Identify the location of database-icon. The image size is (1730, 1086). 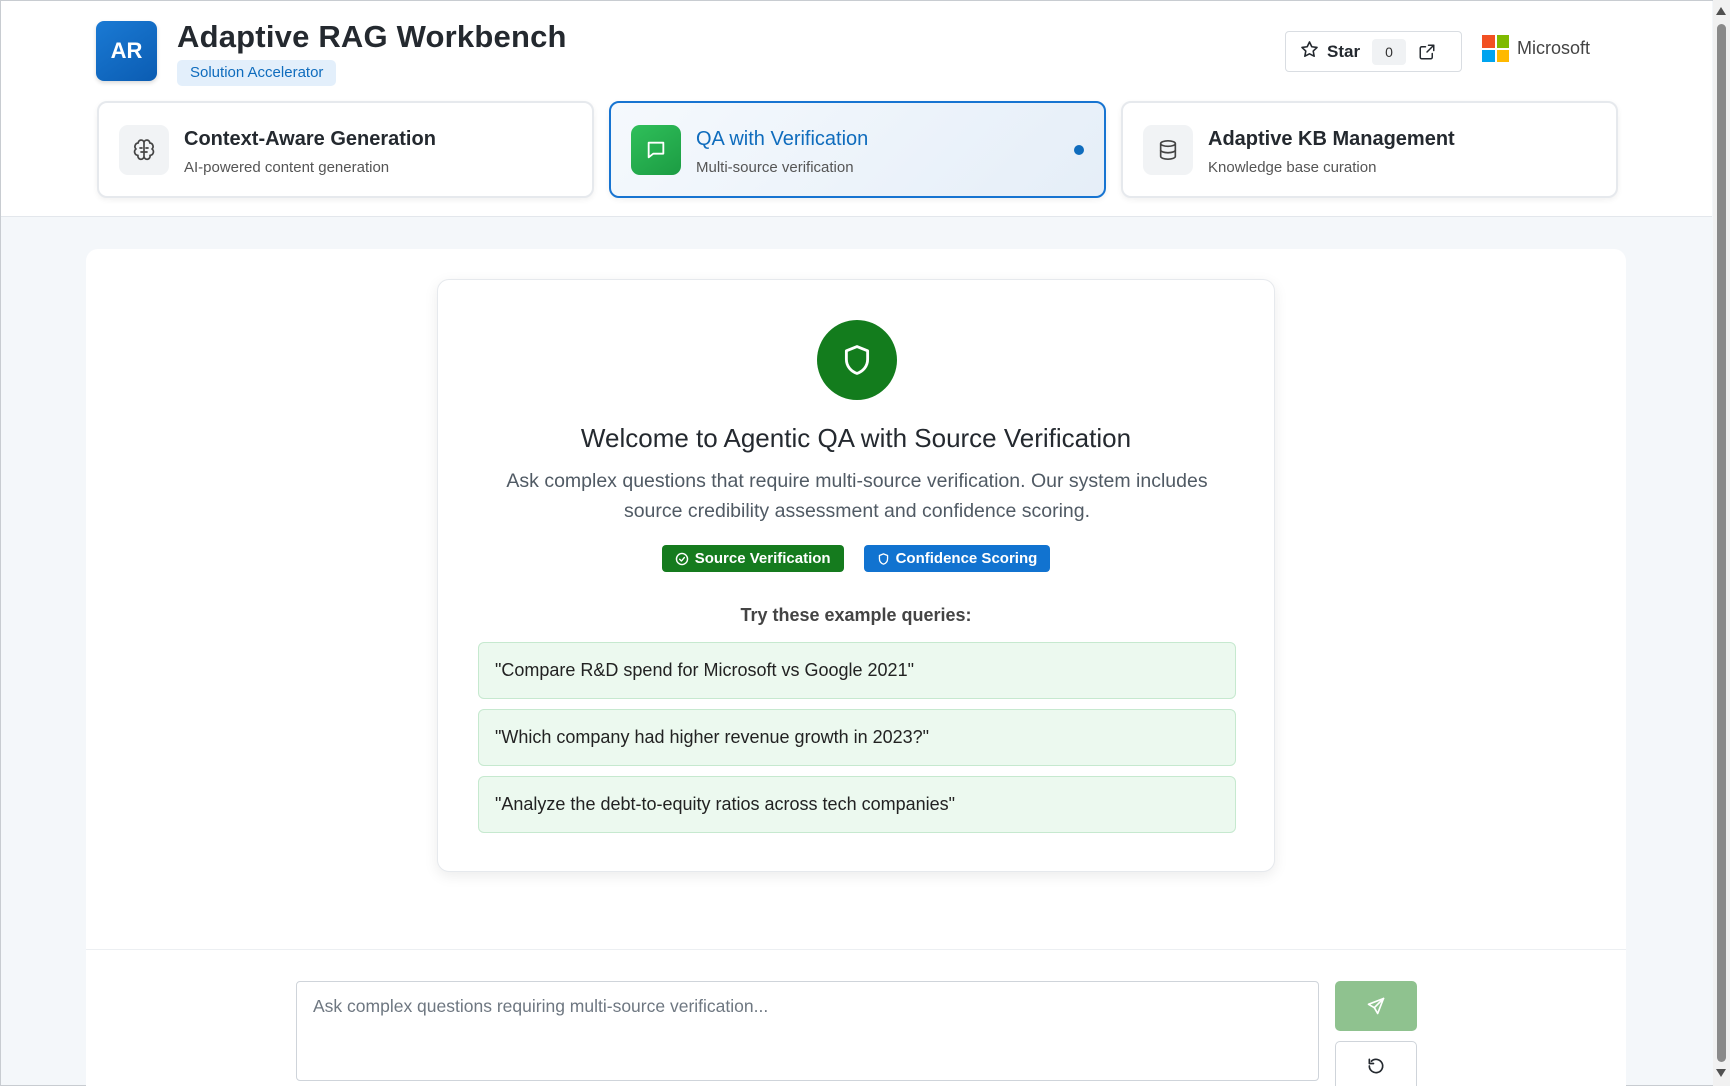
(1168, 150).